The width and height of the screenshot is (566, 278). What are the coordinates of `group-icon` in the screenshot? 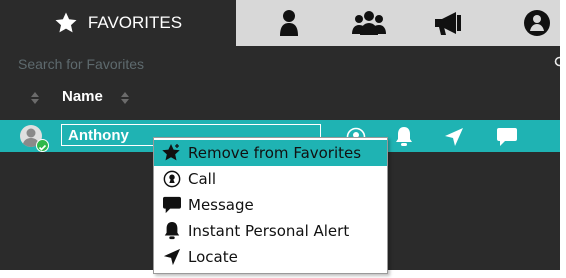 It's located at (369, 23).